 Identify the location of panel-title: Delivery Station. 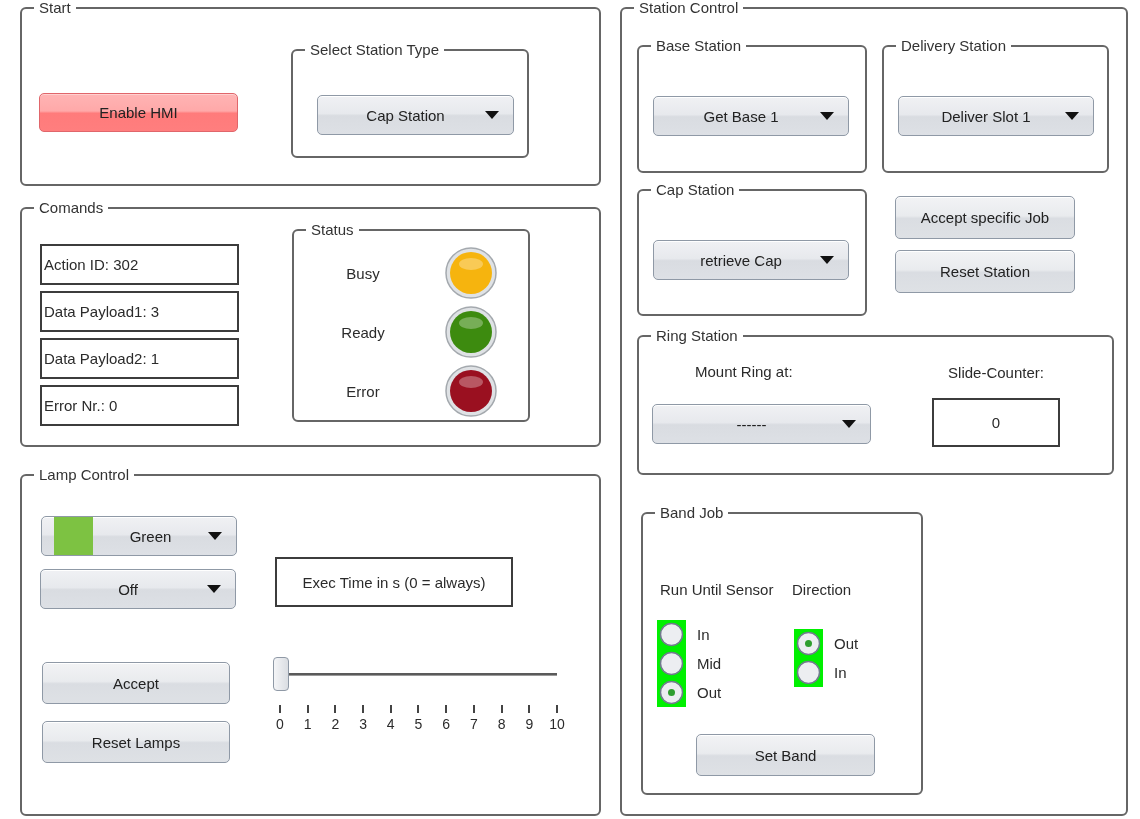
(954, 46).